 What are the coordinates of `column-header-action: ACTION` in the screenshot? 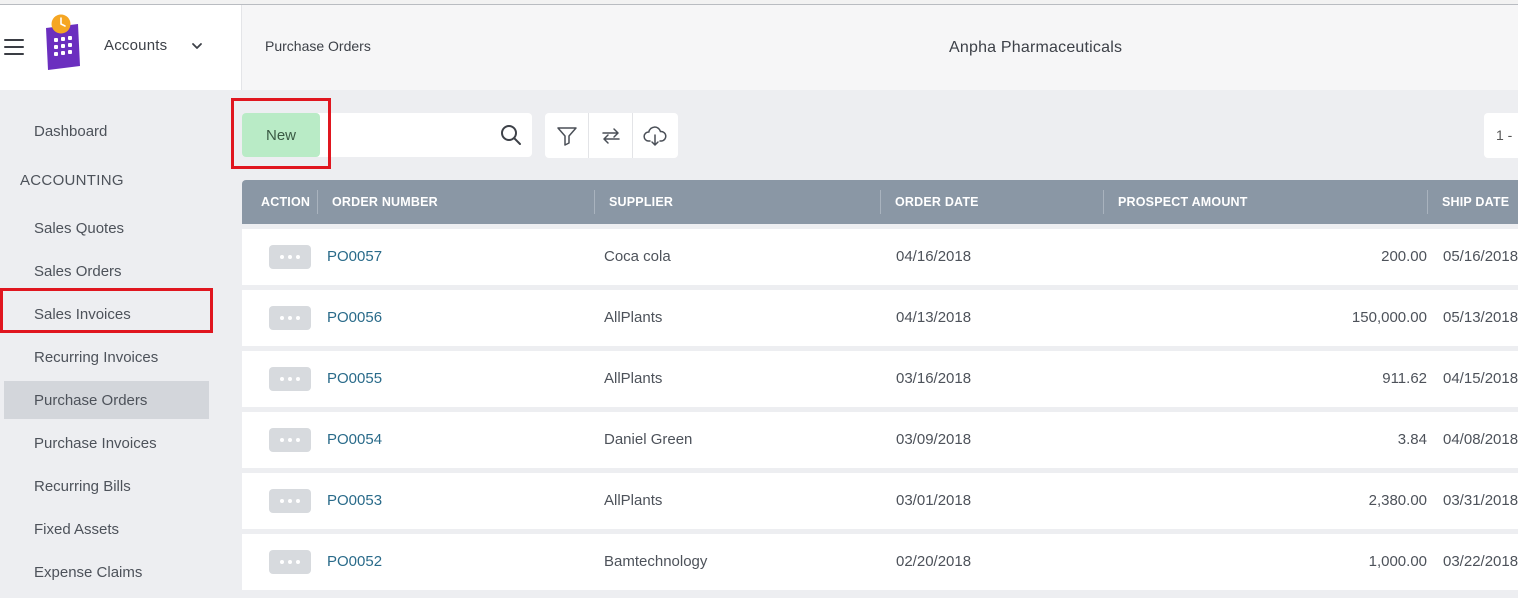 It's located at (286, 202).